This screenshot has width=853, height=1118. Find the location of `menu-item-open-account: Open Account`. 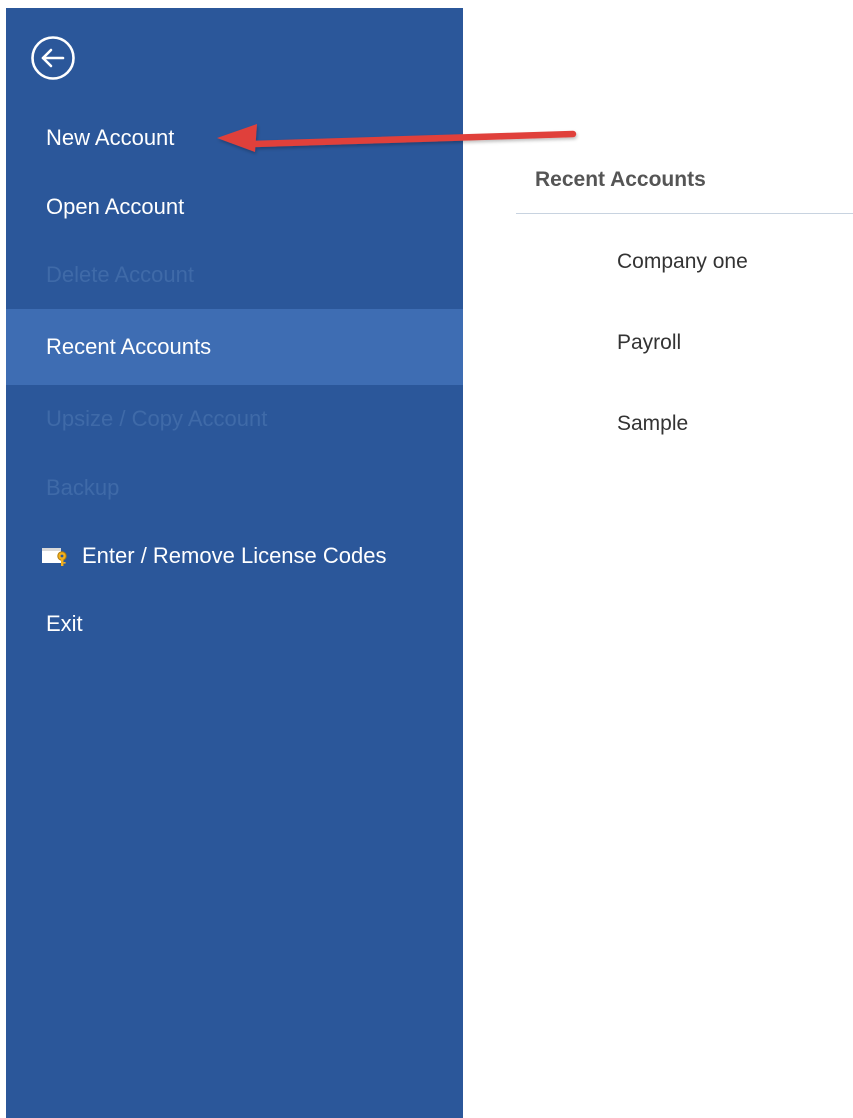

menu-item-open-account: Open Account is located at coordinates (234, 207).